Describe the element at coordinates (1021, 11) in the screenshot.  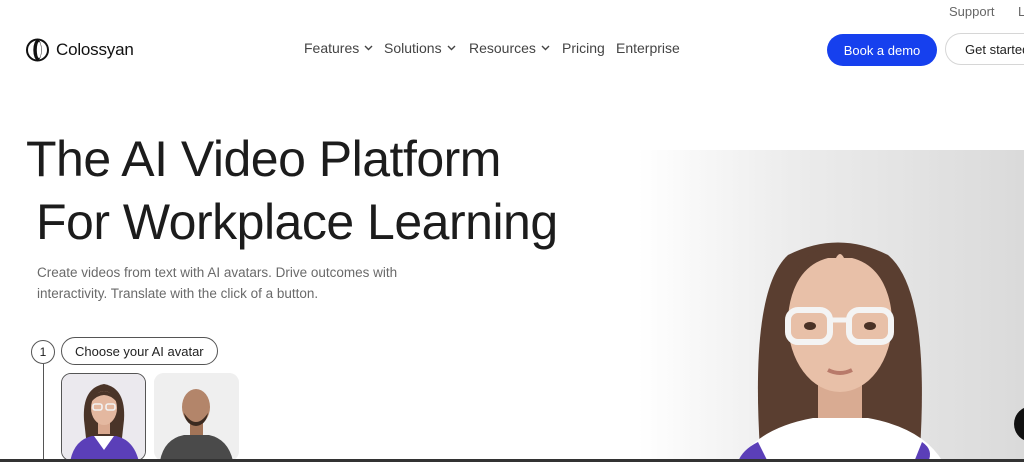
I see `login-link: L` at that location.